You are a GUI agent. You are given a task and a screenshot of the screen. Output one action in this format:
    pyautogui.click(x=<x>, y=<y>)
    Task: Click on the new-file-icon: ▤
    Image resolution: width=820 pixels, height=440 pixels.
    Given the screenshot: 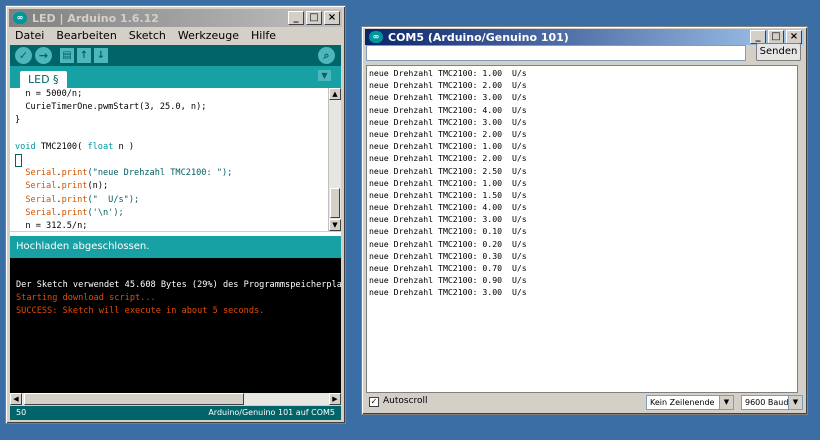 What is the action you would take?
    pyautogui.click(x=67, y=55)
    